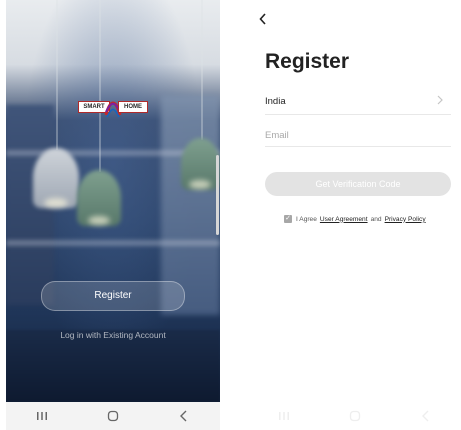 The image size is (461, 430). I want to click on country-selector: India, so click(358, 103).